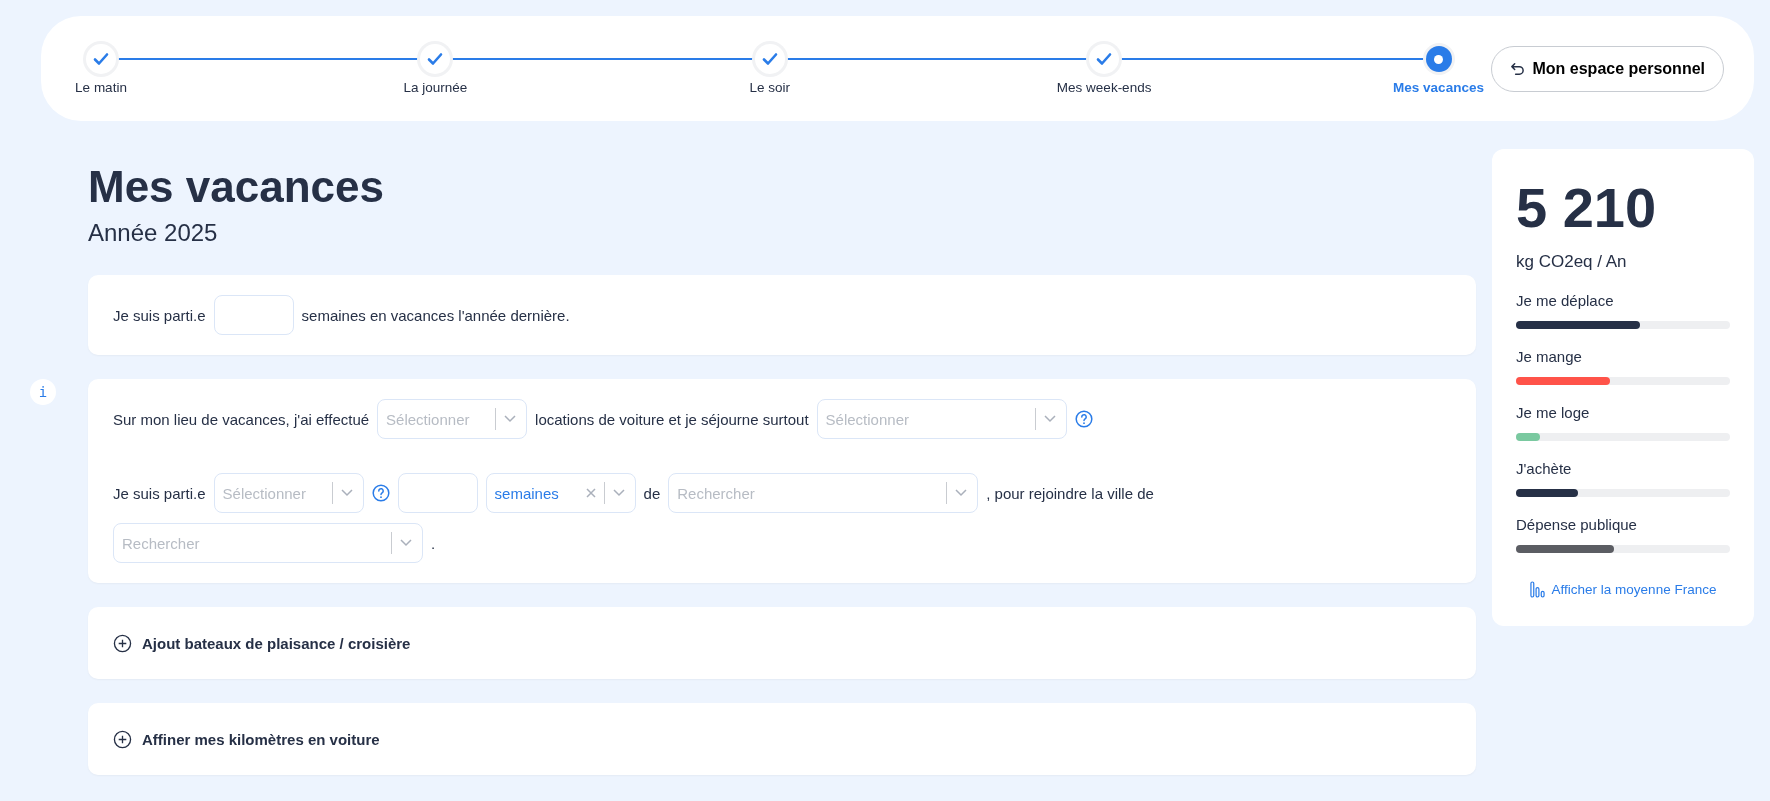 The height and width of the screenshot is (801, 1770). I want to click on category-label: J'achète, so click(1544, 468).